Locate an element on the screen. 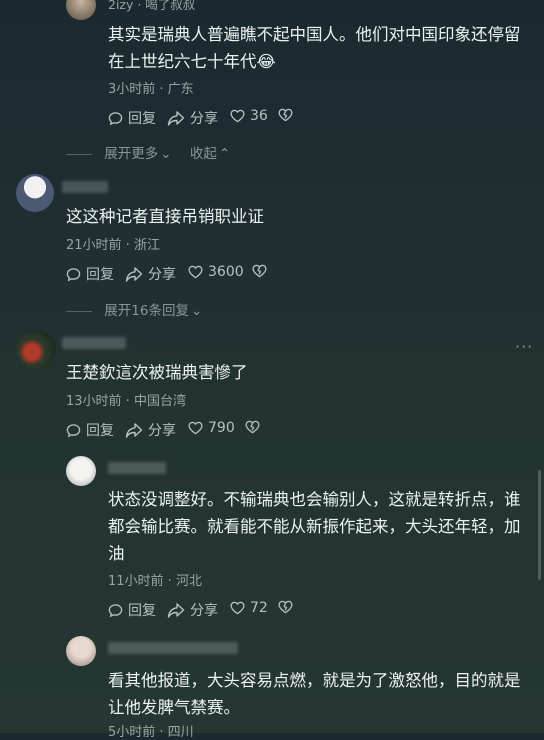  comment-text-line: 状态没调整好。不输瑞典也会输别人，这就是转折点，谁 is located at coordinates (314, 499).